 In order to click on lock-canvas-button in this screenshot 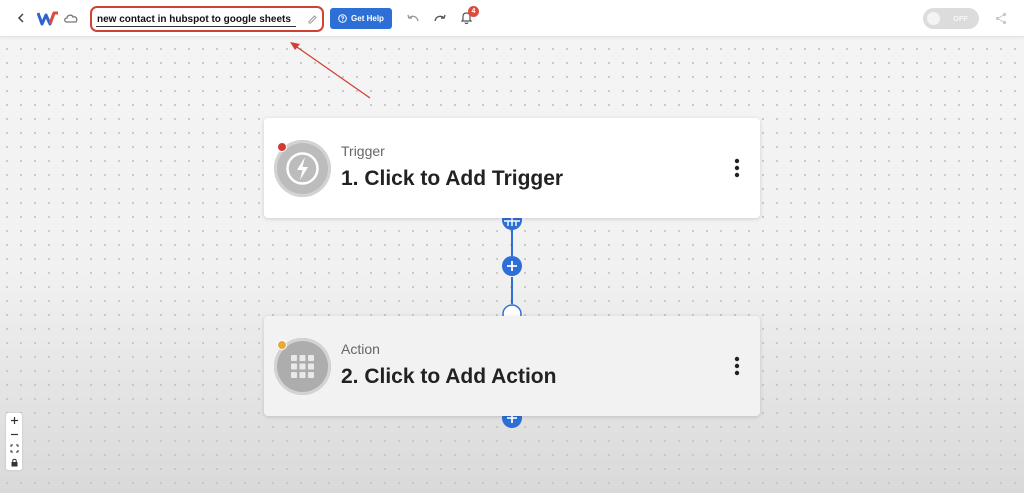, I will do `click(14, 462)`.